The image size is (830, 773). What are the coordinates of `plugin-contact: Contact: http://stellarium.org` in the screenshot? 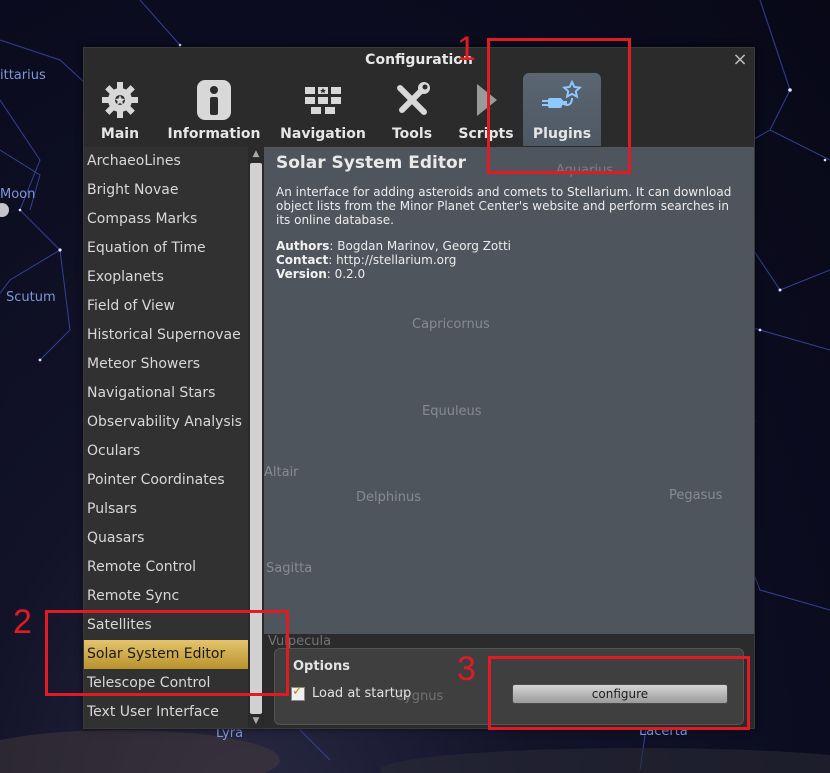 It's located at (366, 260).